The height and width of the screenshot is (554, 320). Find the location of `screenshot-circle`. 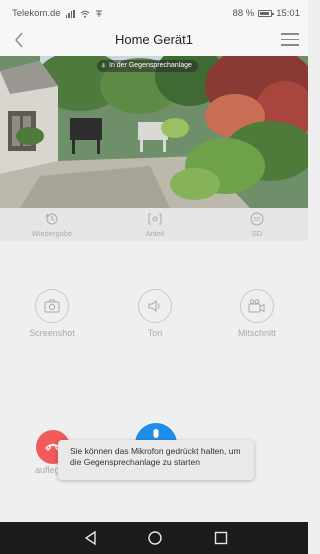

screenshot-circle is located at coordinates (52, 306).